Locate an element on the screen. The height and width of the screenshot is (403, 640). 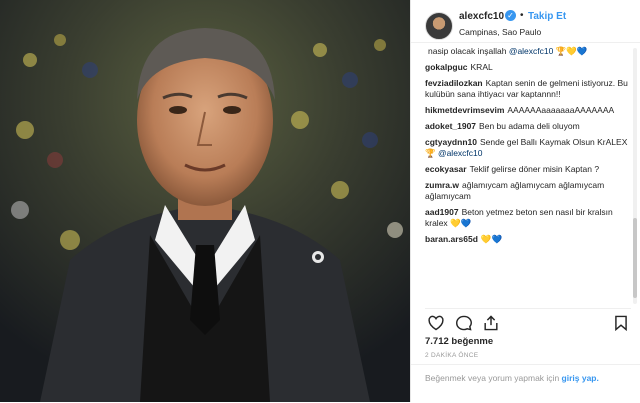
comment-text: 💛💙 is located at coordinates (491, 239).